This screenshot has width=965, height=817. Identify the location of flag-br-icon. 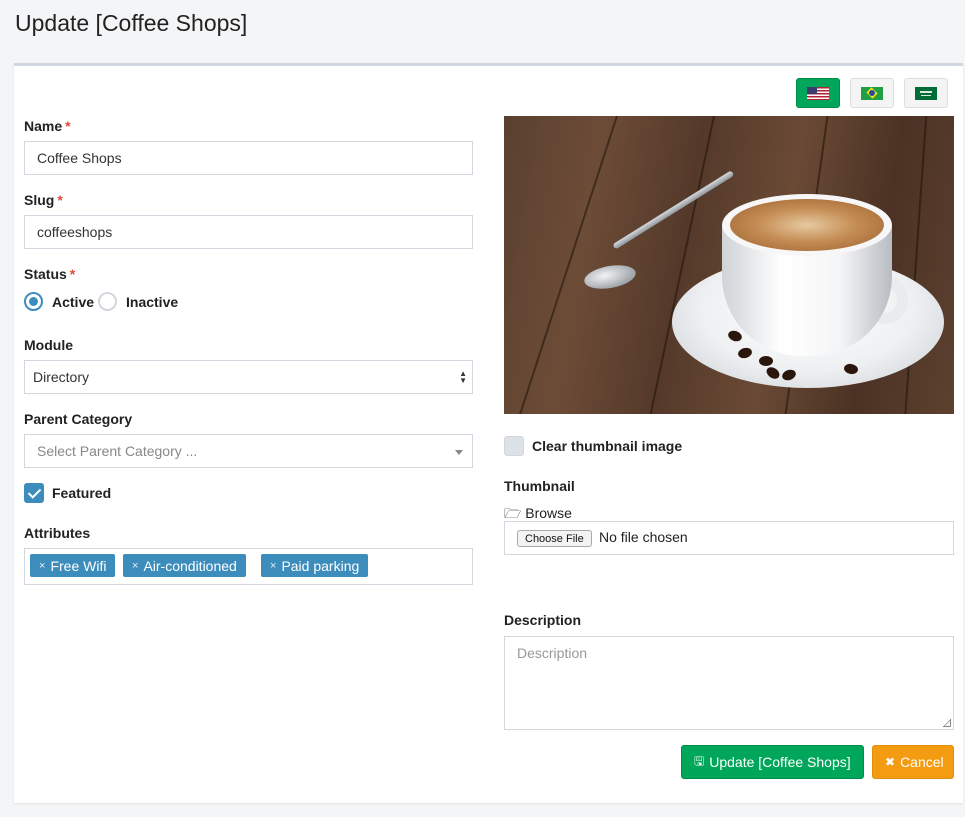
(872, 93).